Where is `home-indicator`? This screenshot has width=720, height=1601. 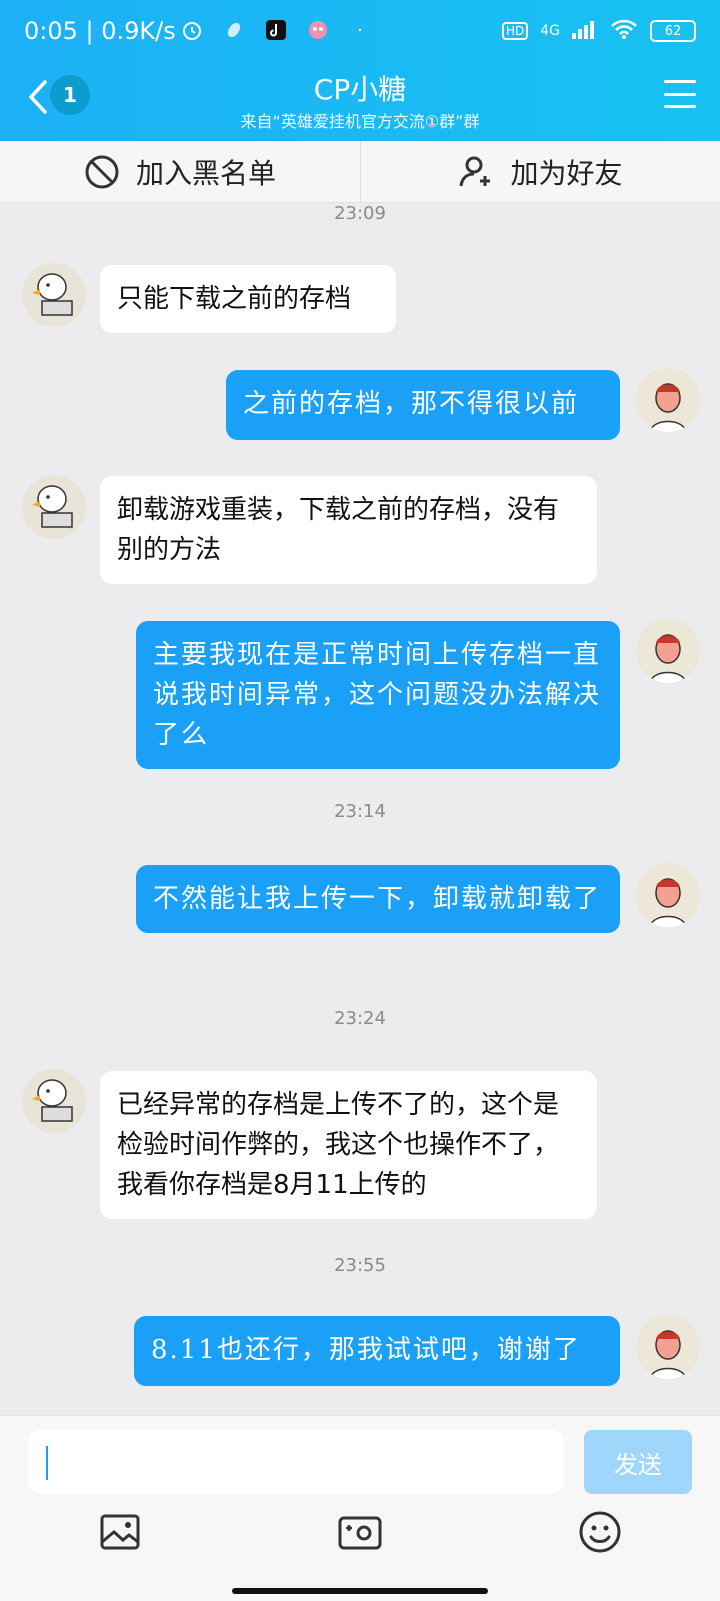
home-indicator is located at coordinates (360, 1591).